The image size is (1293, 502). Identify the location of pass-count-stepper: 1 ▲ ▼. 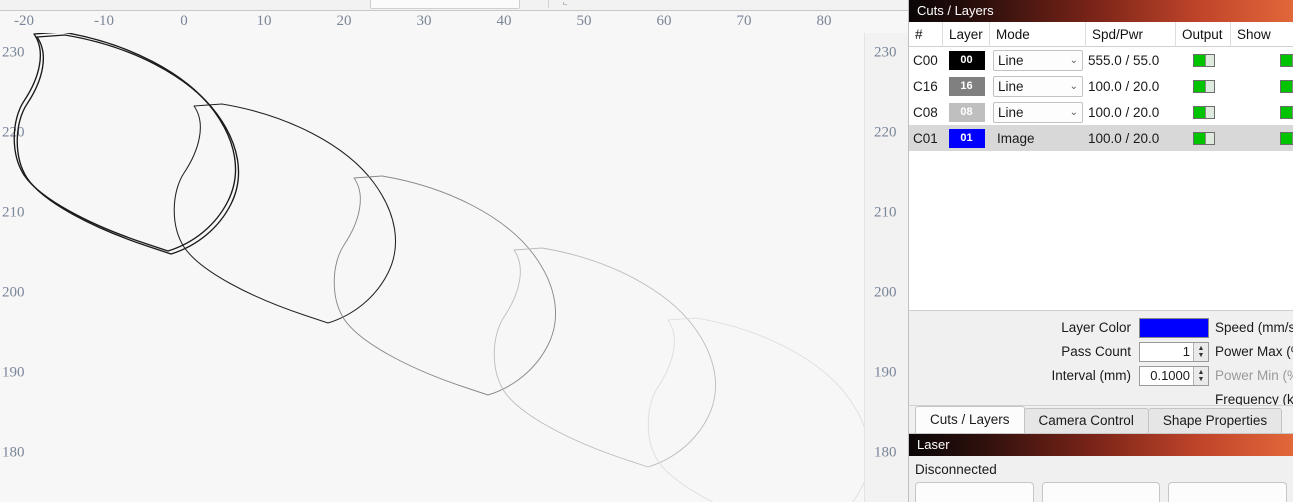
(1174, 351).